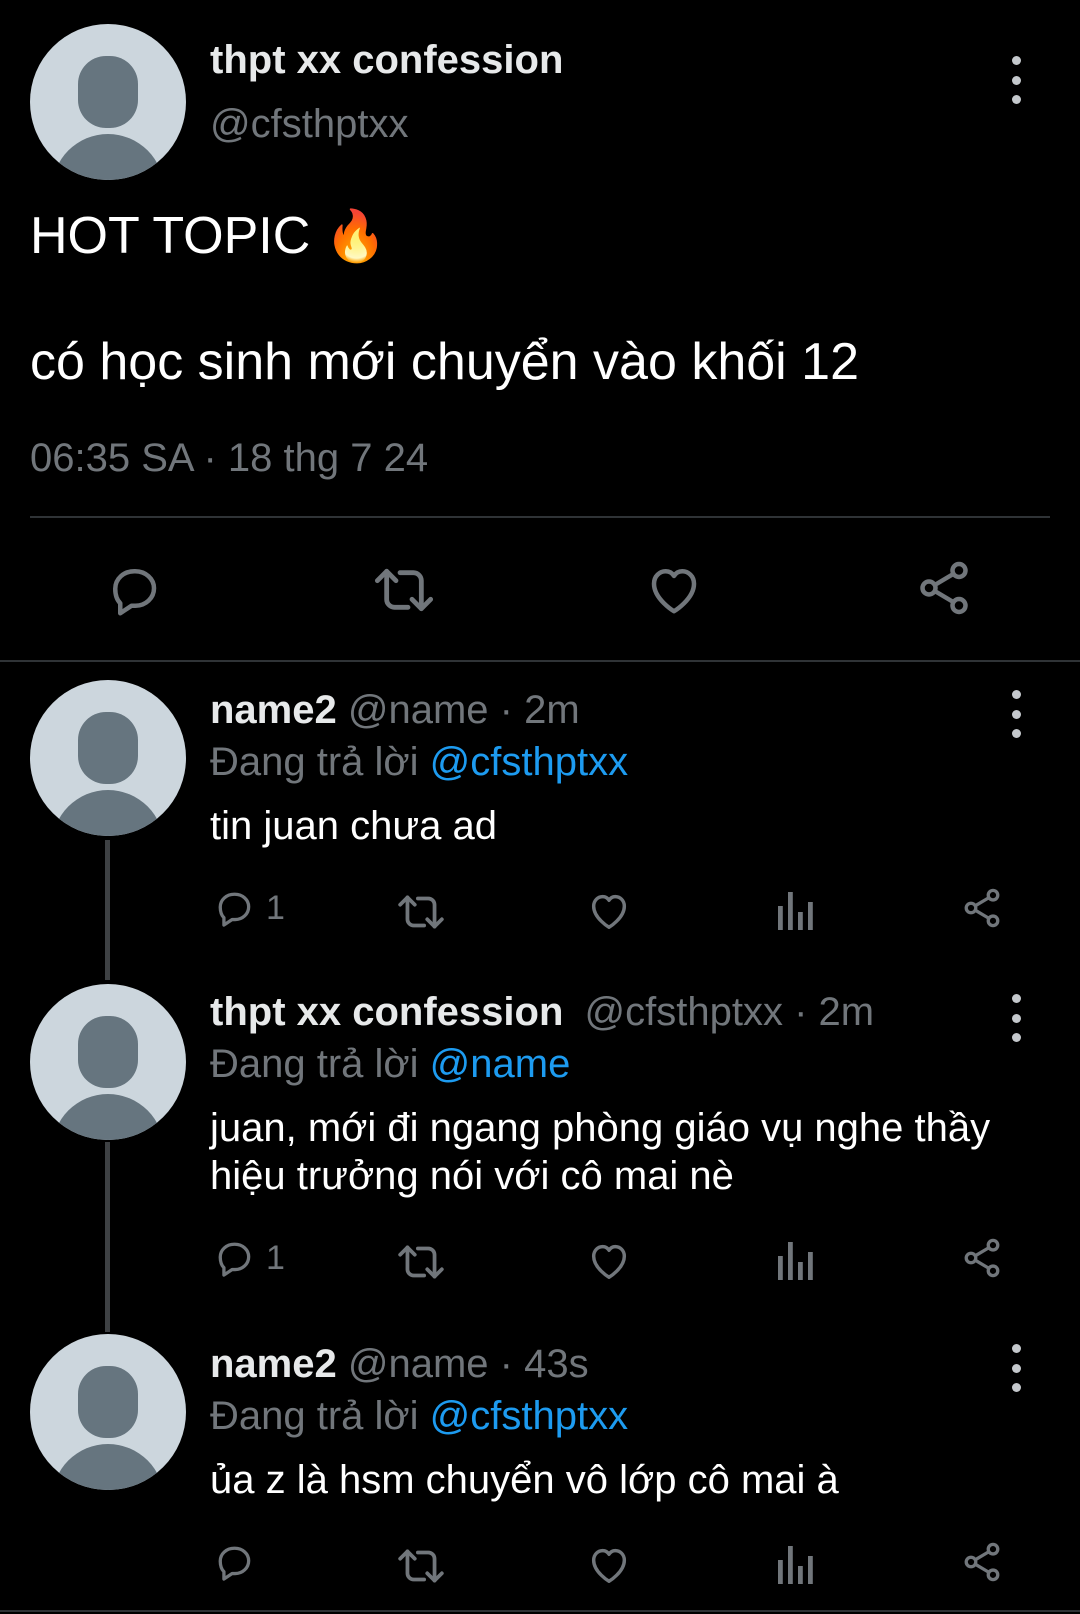  Describe the element at coordinates (229, 458) in the screenshot. I see `tweet-timestamp: 06:35 SA · 18 thg 7 24` at that location.